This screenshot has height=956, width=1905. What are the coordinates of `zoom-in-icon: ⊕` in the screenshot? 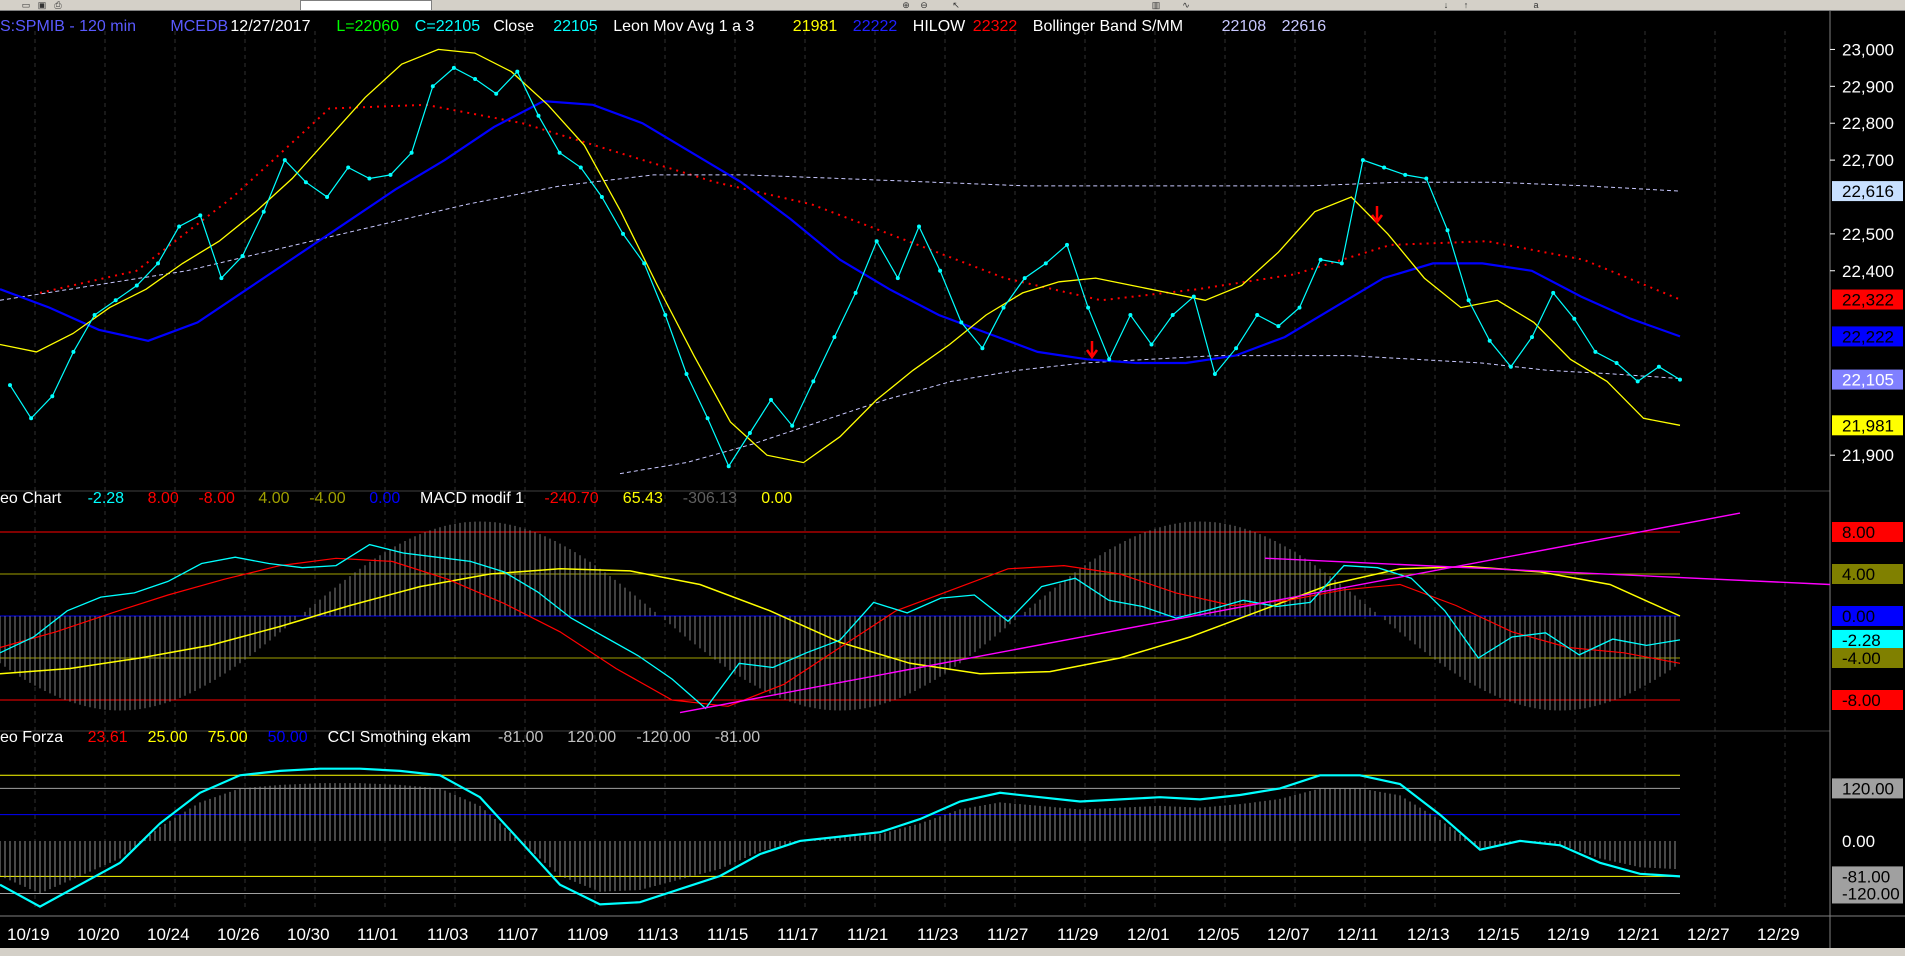 It's located at (906, 5).